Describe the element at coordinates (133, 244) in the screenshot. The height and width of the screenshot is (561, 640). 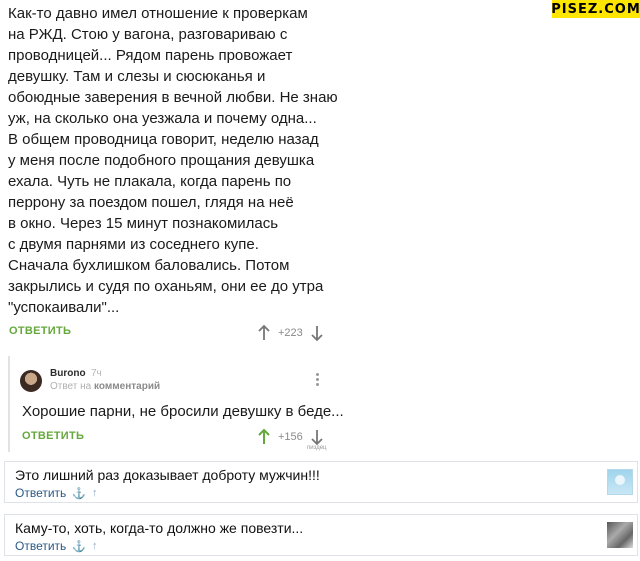
I see `post-line: с двумя парнями из соседнего купе.` at that location.